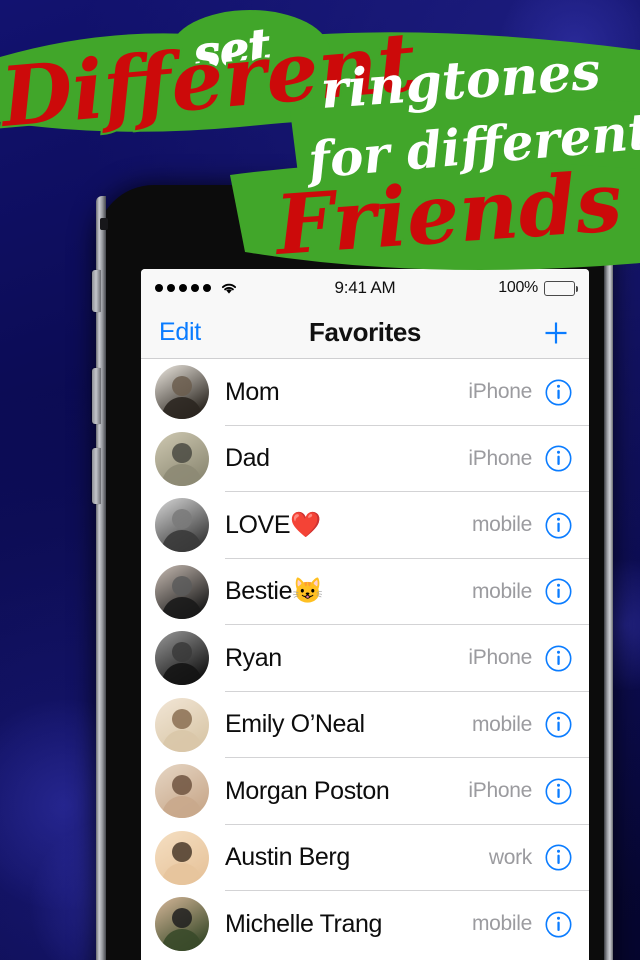 This screenshot has width=640, height=960. Describe the element at coordinates (365, 591) in the screenshot. I see `favorite-row: Bestie😺 mobile` at that location.